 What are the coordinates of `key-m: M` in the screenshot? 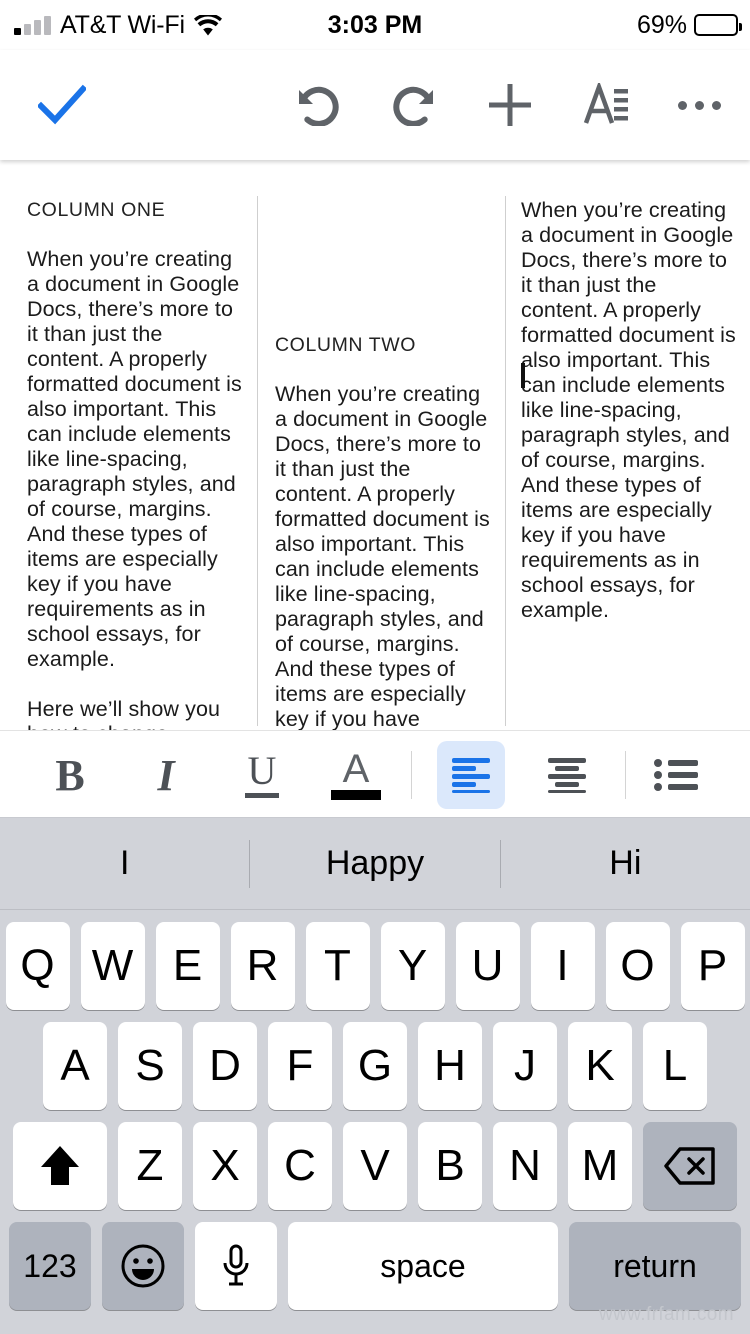 It's located at (600, 1166).